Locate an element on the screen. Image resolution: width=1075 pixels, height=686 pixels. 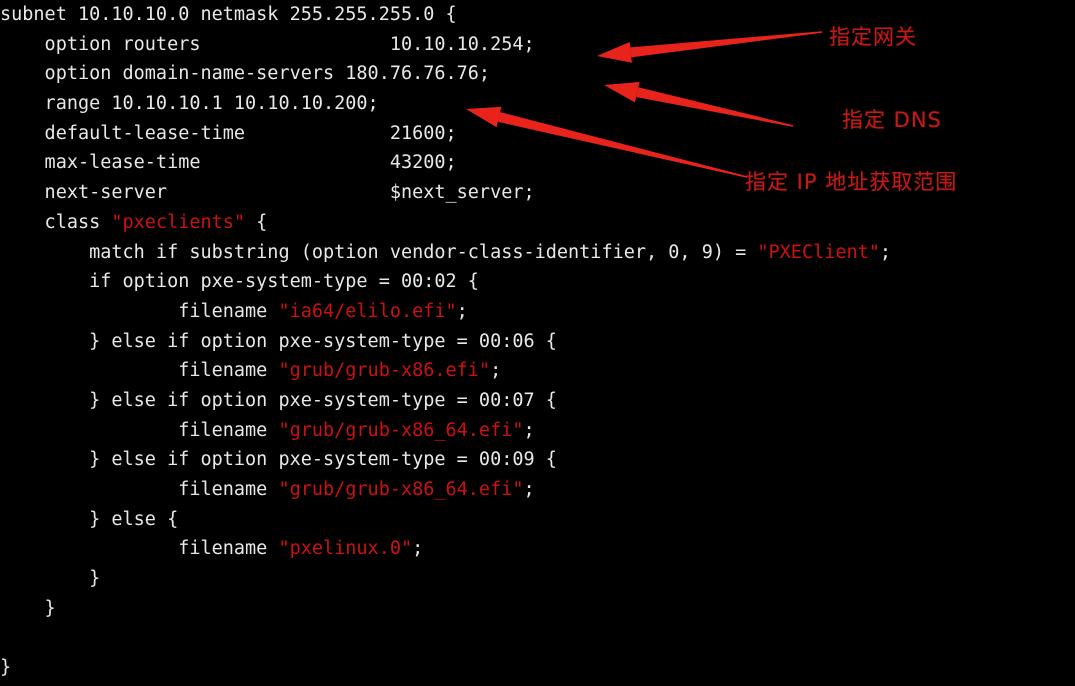
code-text: { is located at coordinates (256, 222).